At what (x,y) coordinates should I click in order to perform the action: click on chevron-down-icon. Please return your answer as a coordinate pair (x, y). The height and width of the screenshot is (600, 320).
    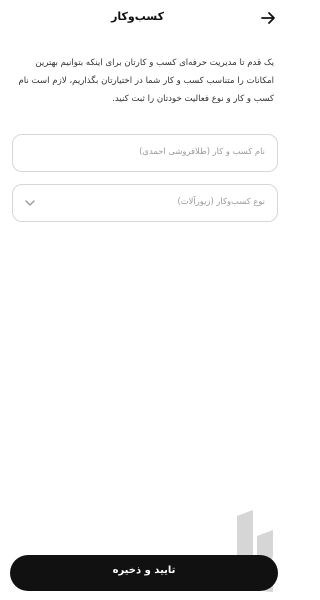
    Looking at the image, I should click on (30, 203).